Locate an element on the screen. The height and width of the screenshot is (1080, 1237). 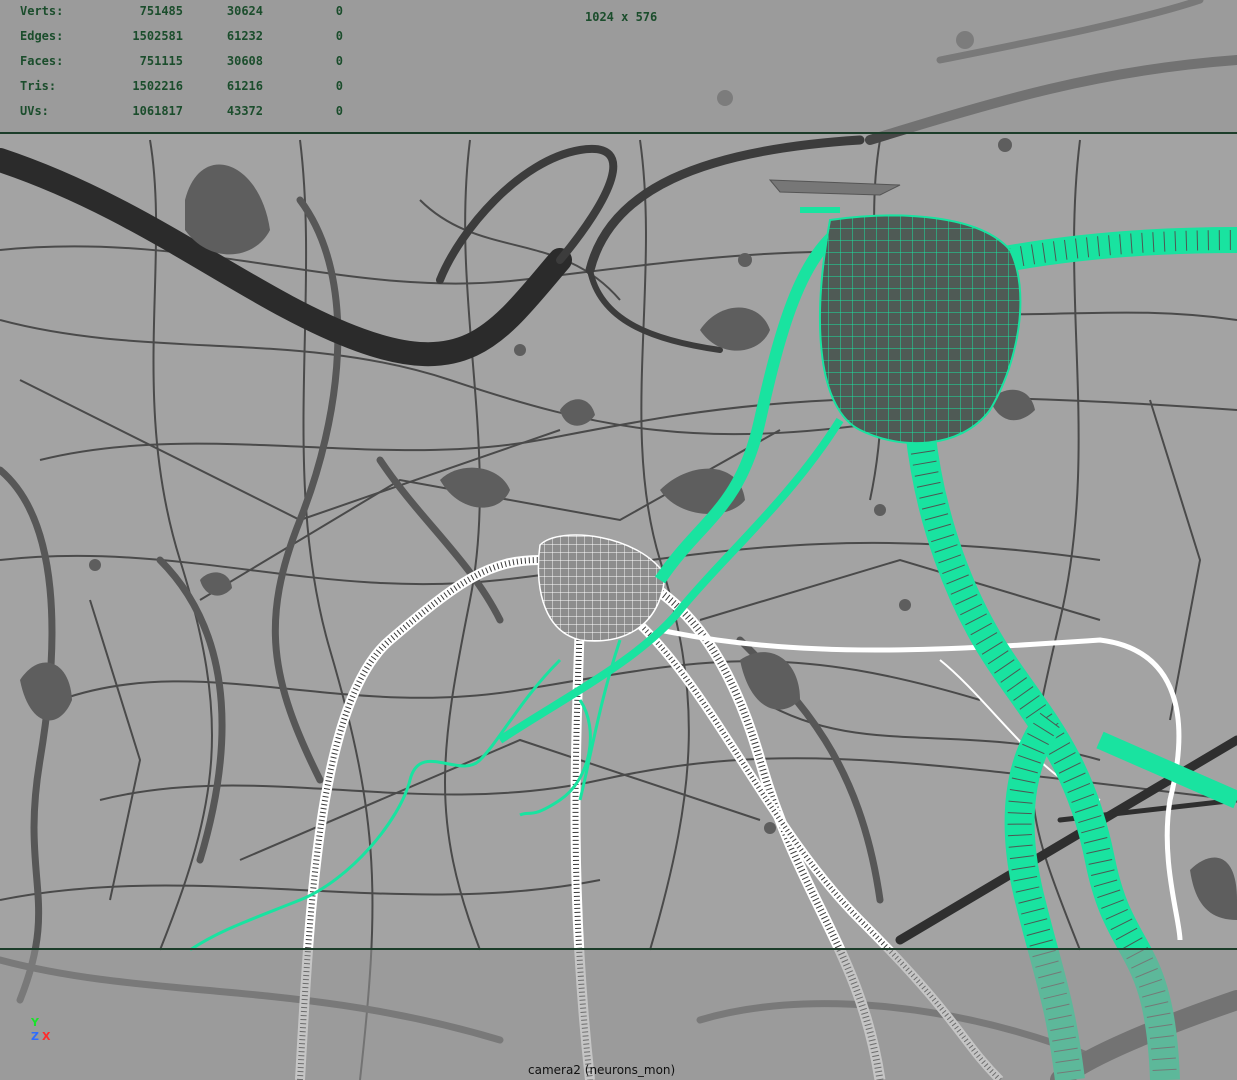
hud-total: 1502581 is located at coordinates (157, 36).